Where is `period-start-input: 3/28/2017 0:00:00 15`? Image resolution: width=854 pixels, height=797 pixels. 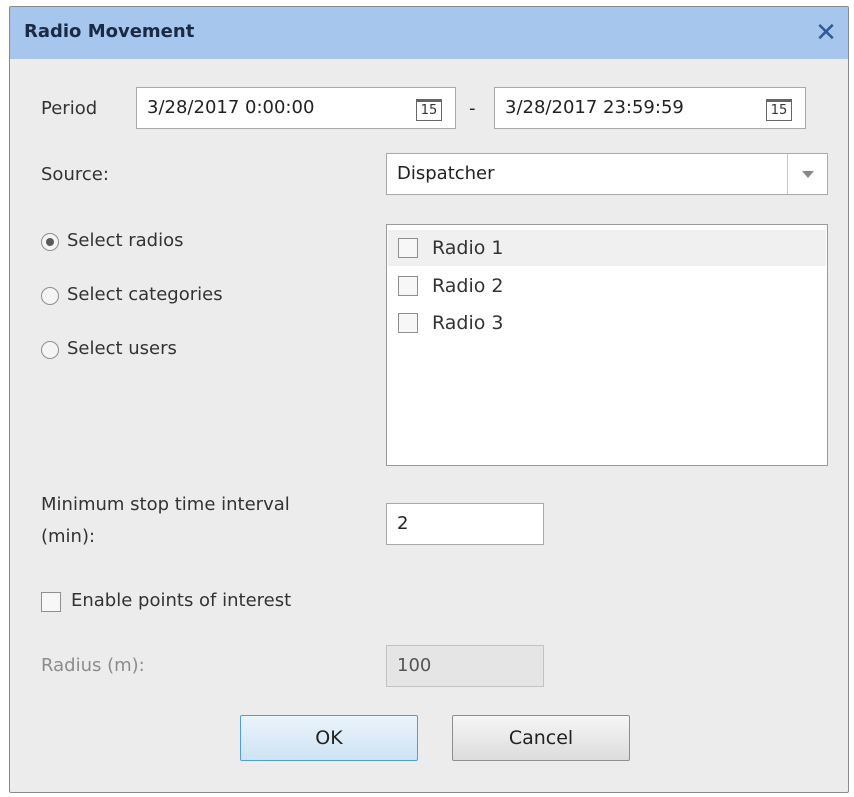
period-start-input: 3/28/2017 0:00:00 15 is located at coordinates (296, 108).